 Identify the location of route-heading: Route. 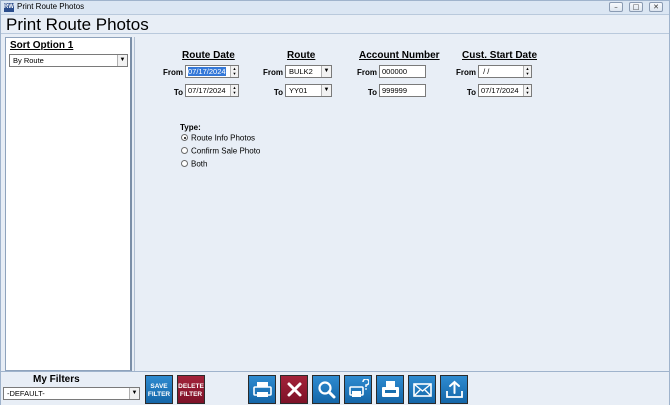
(301, 55).